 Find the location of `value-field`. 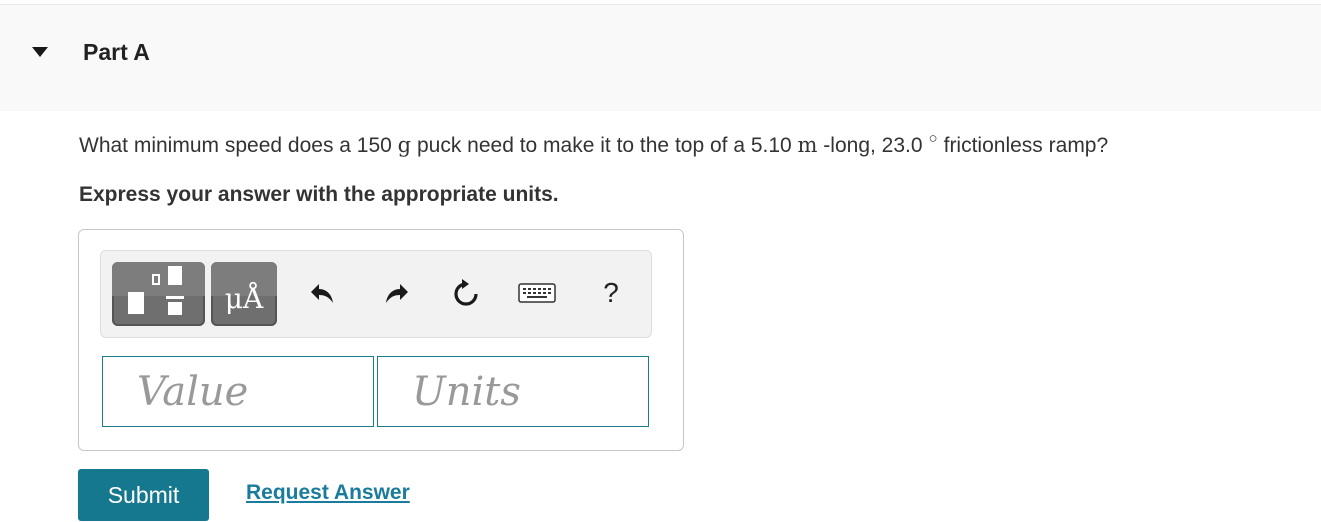

value-field is located at coordinates (238, 391).